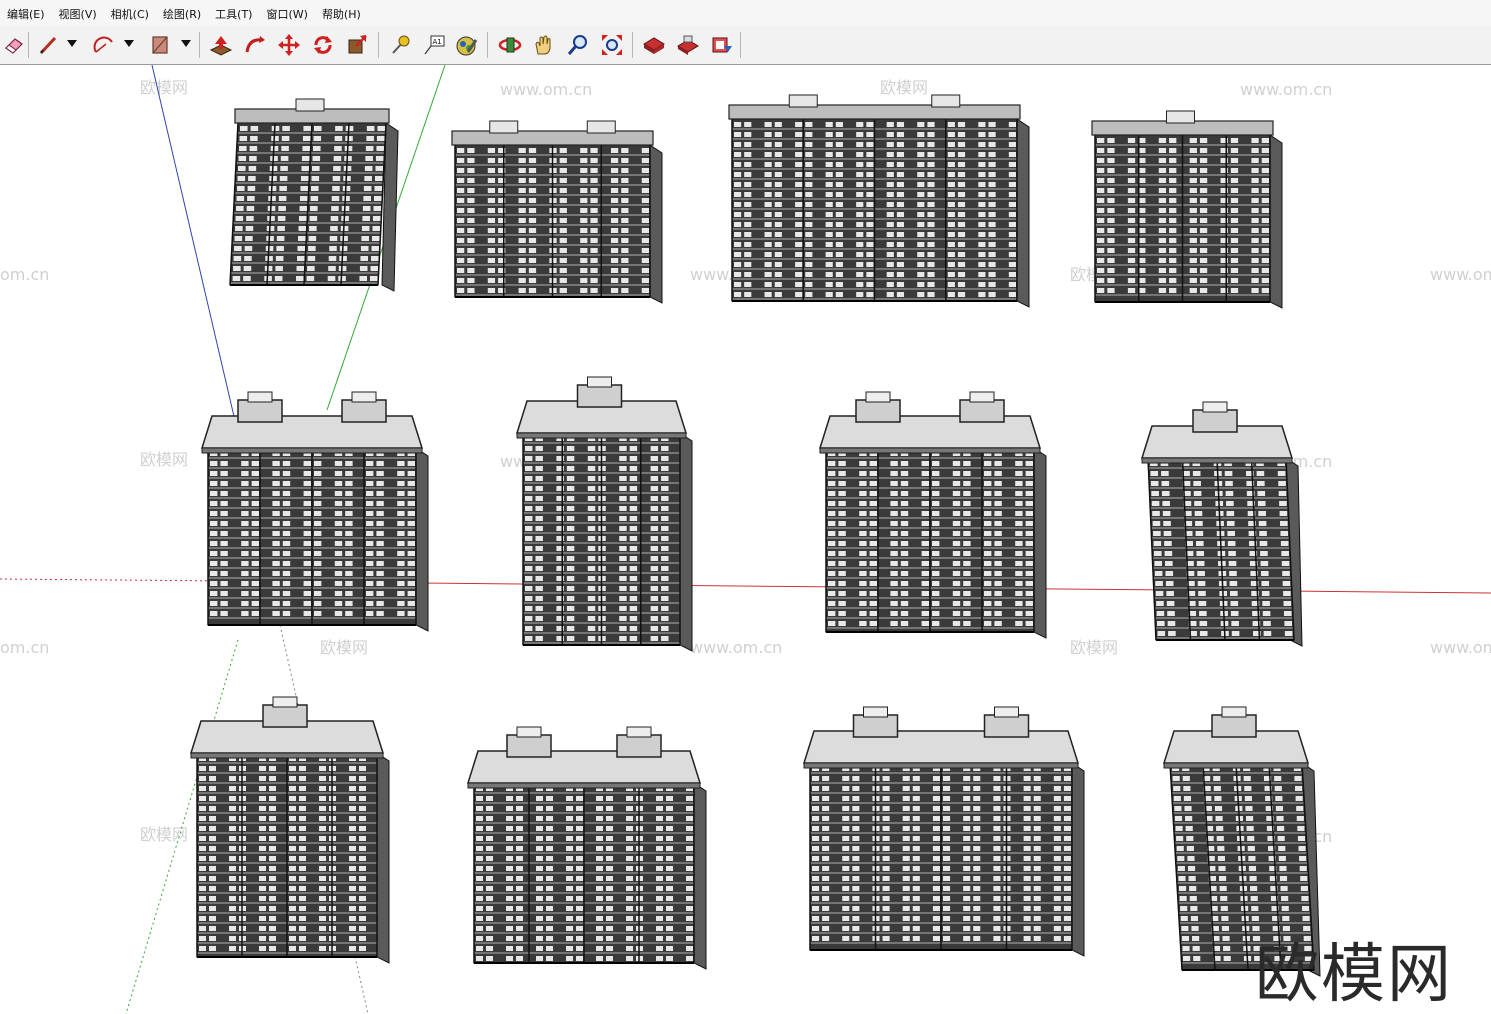  What do you see at coordinates (654, 45) in the screenshot?
I see `warehouse-button` at bounding box center [654, 45].